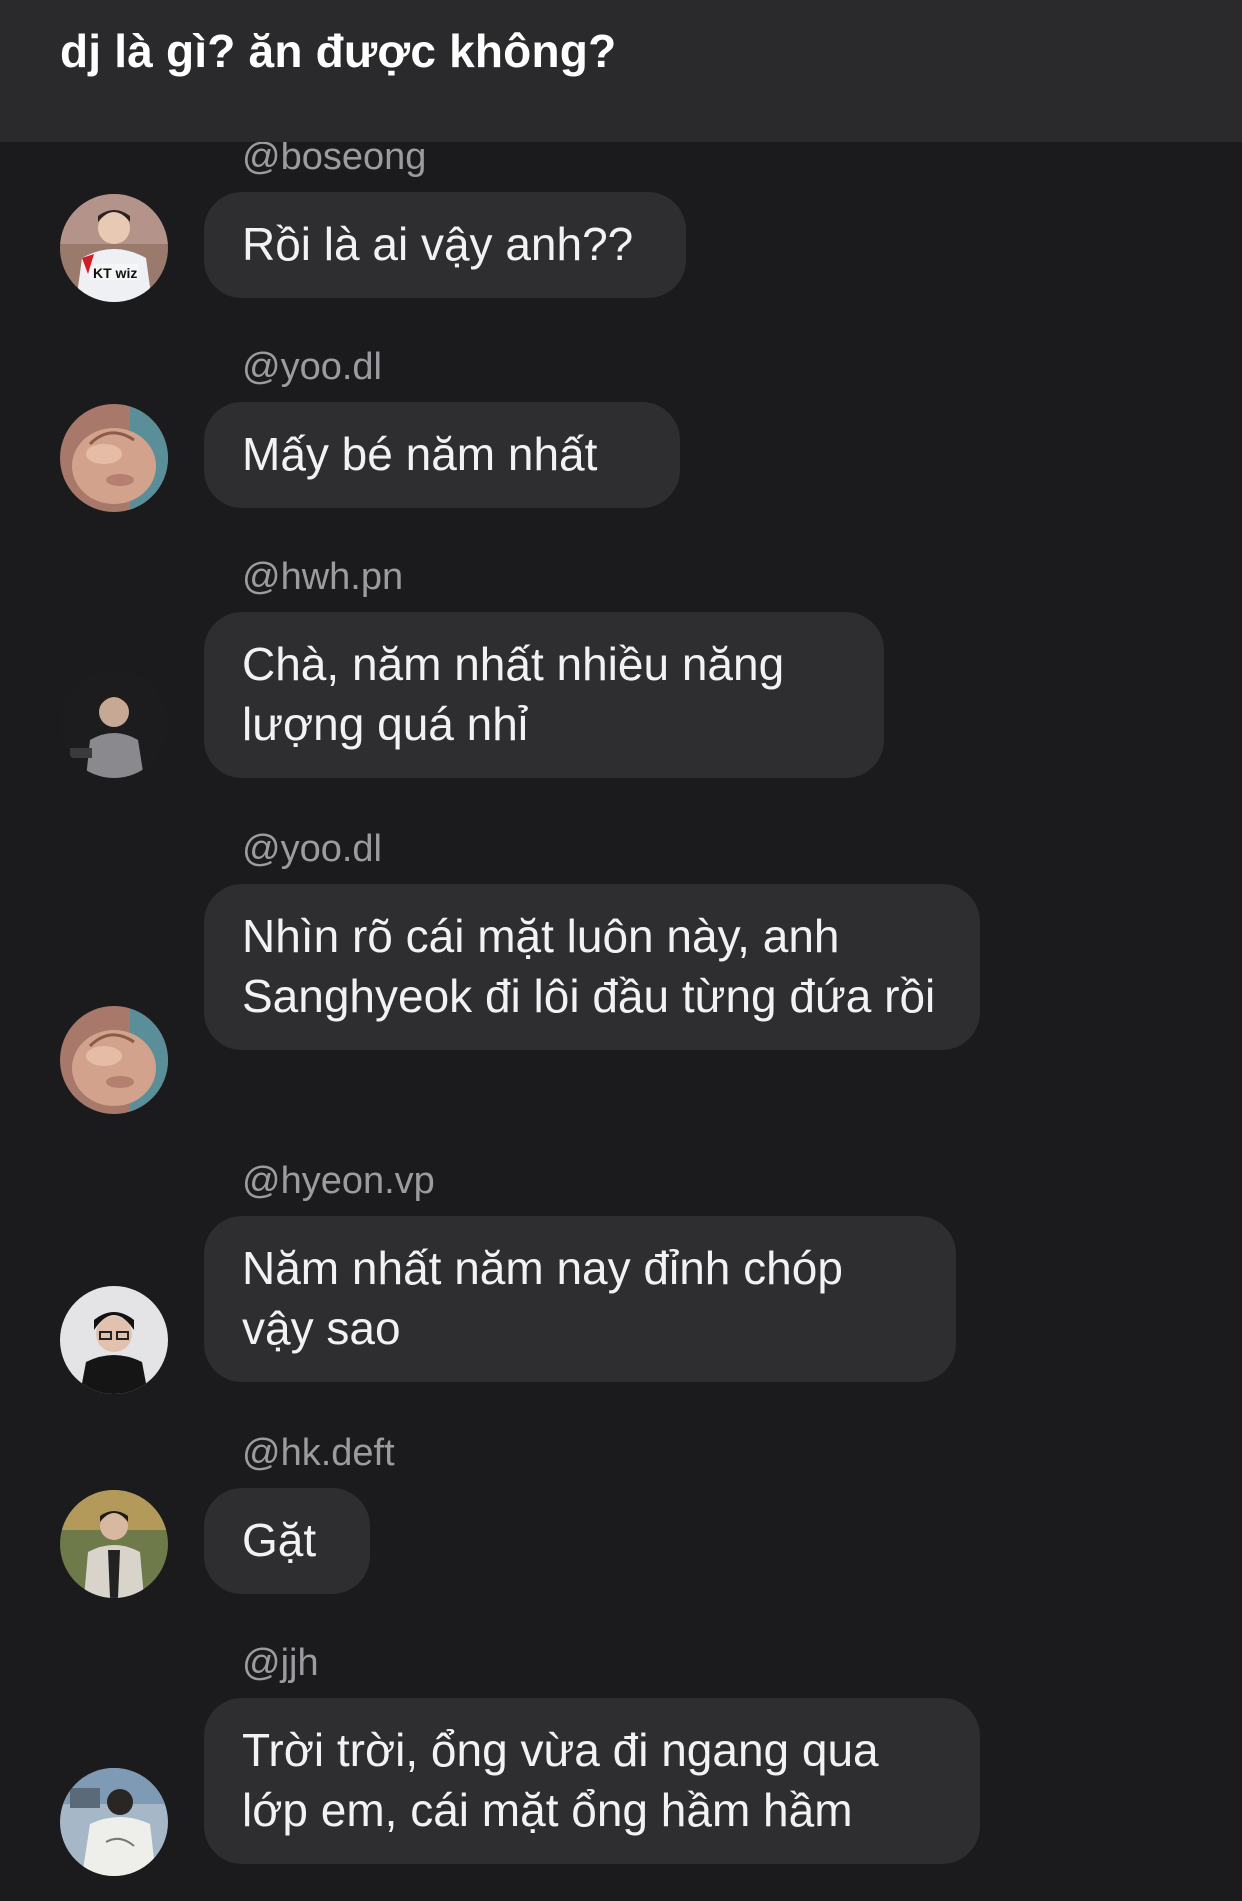 This screenshot has width=1242, height=1901. Describe the element at coordinates (280, 1663) in the screenshot. I see `message-username: @jjh` at that location.